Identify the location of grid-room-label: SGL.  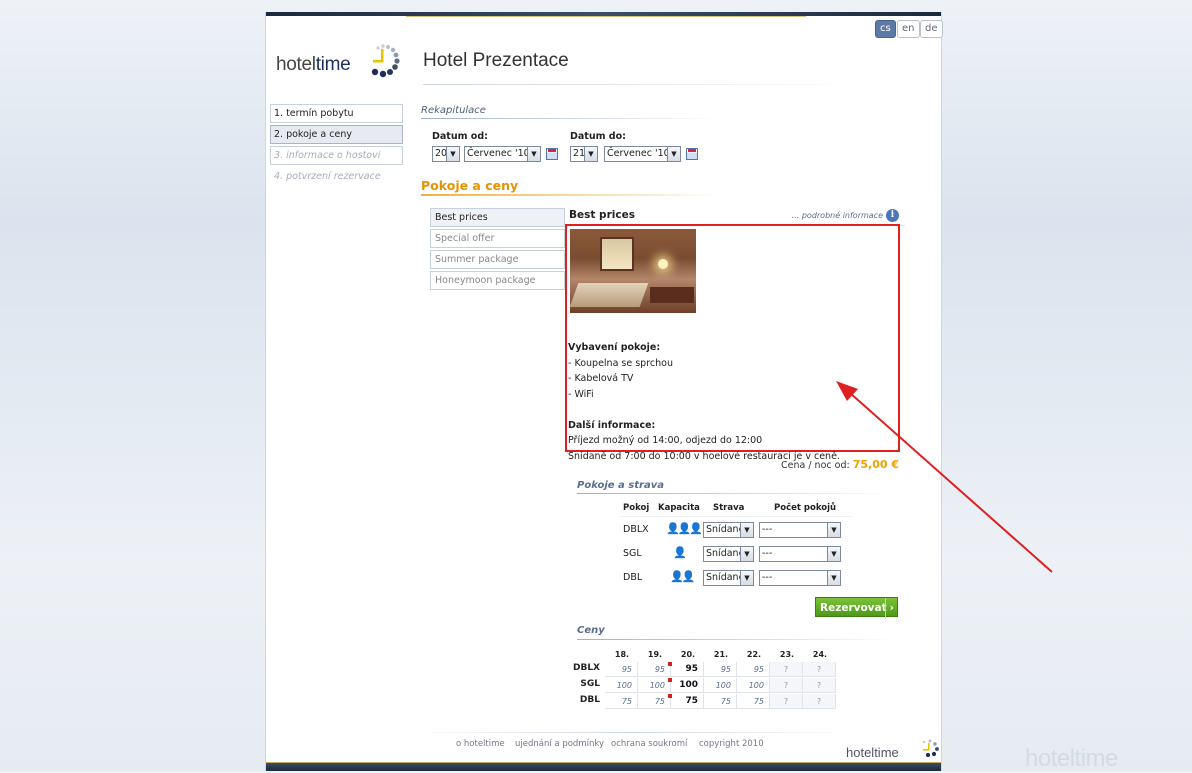
(590, 684).